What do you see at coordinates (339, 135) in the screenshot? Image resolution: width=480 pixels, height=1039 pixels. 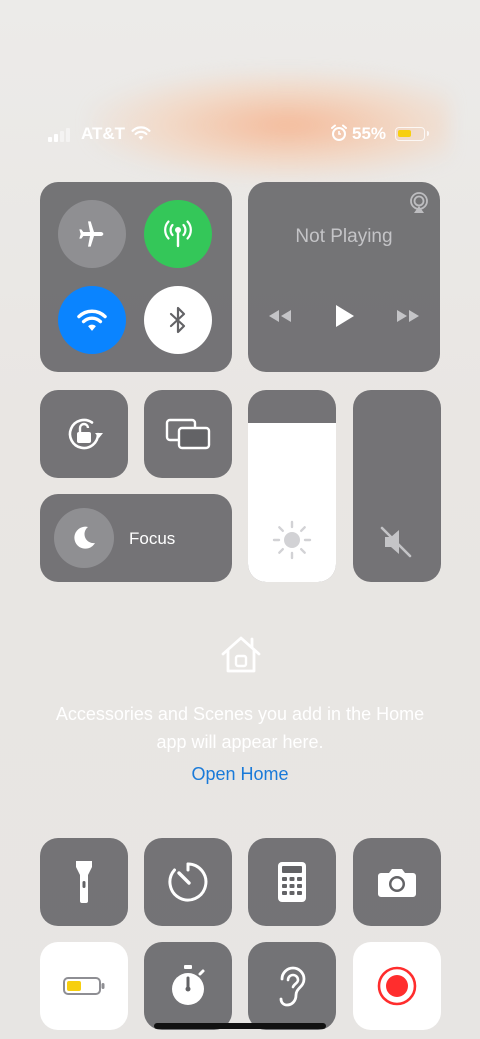 I see `alarm-icon` at bounding box center [339, 135].